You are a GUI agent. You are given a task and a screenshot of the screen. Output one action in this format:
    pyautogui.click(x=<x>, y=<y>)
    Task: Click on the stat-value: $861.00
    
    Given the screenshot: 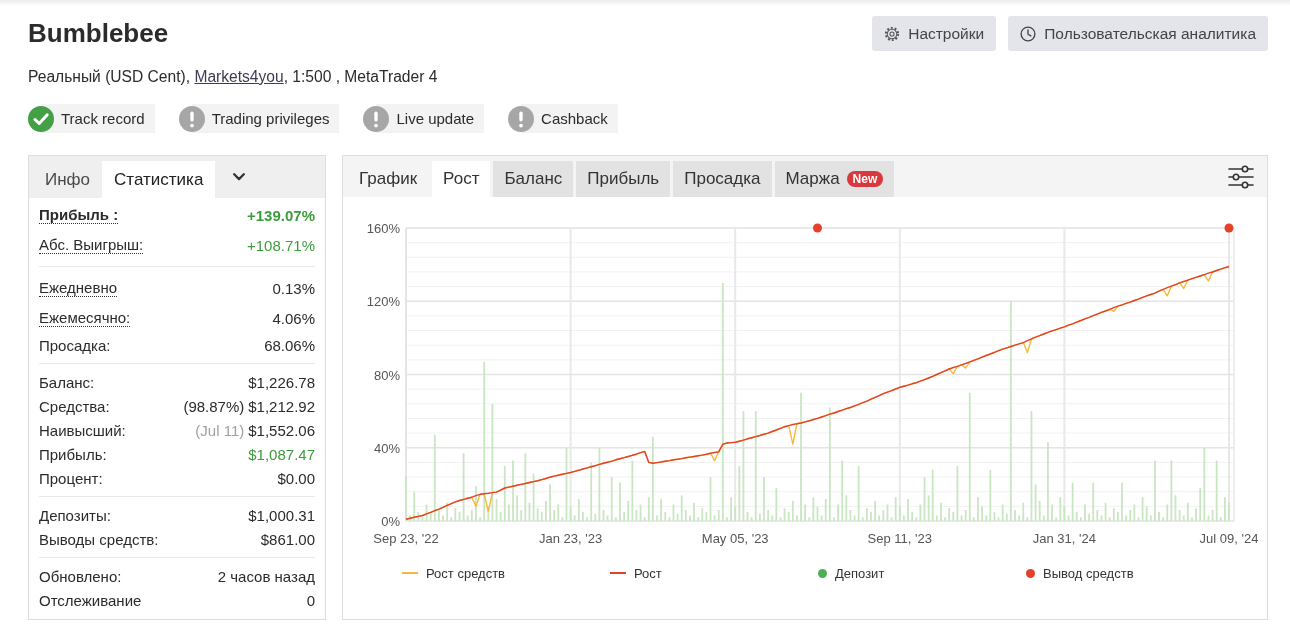 What is the action you would take?
    pyautogui.click(x=287, y=539)
    